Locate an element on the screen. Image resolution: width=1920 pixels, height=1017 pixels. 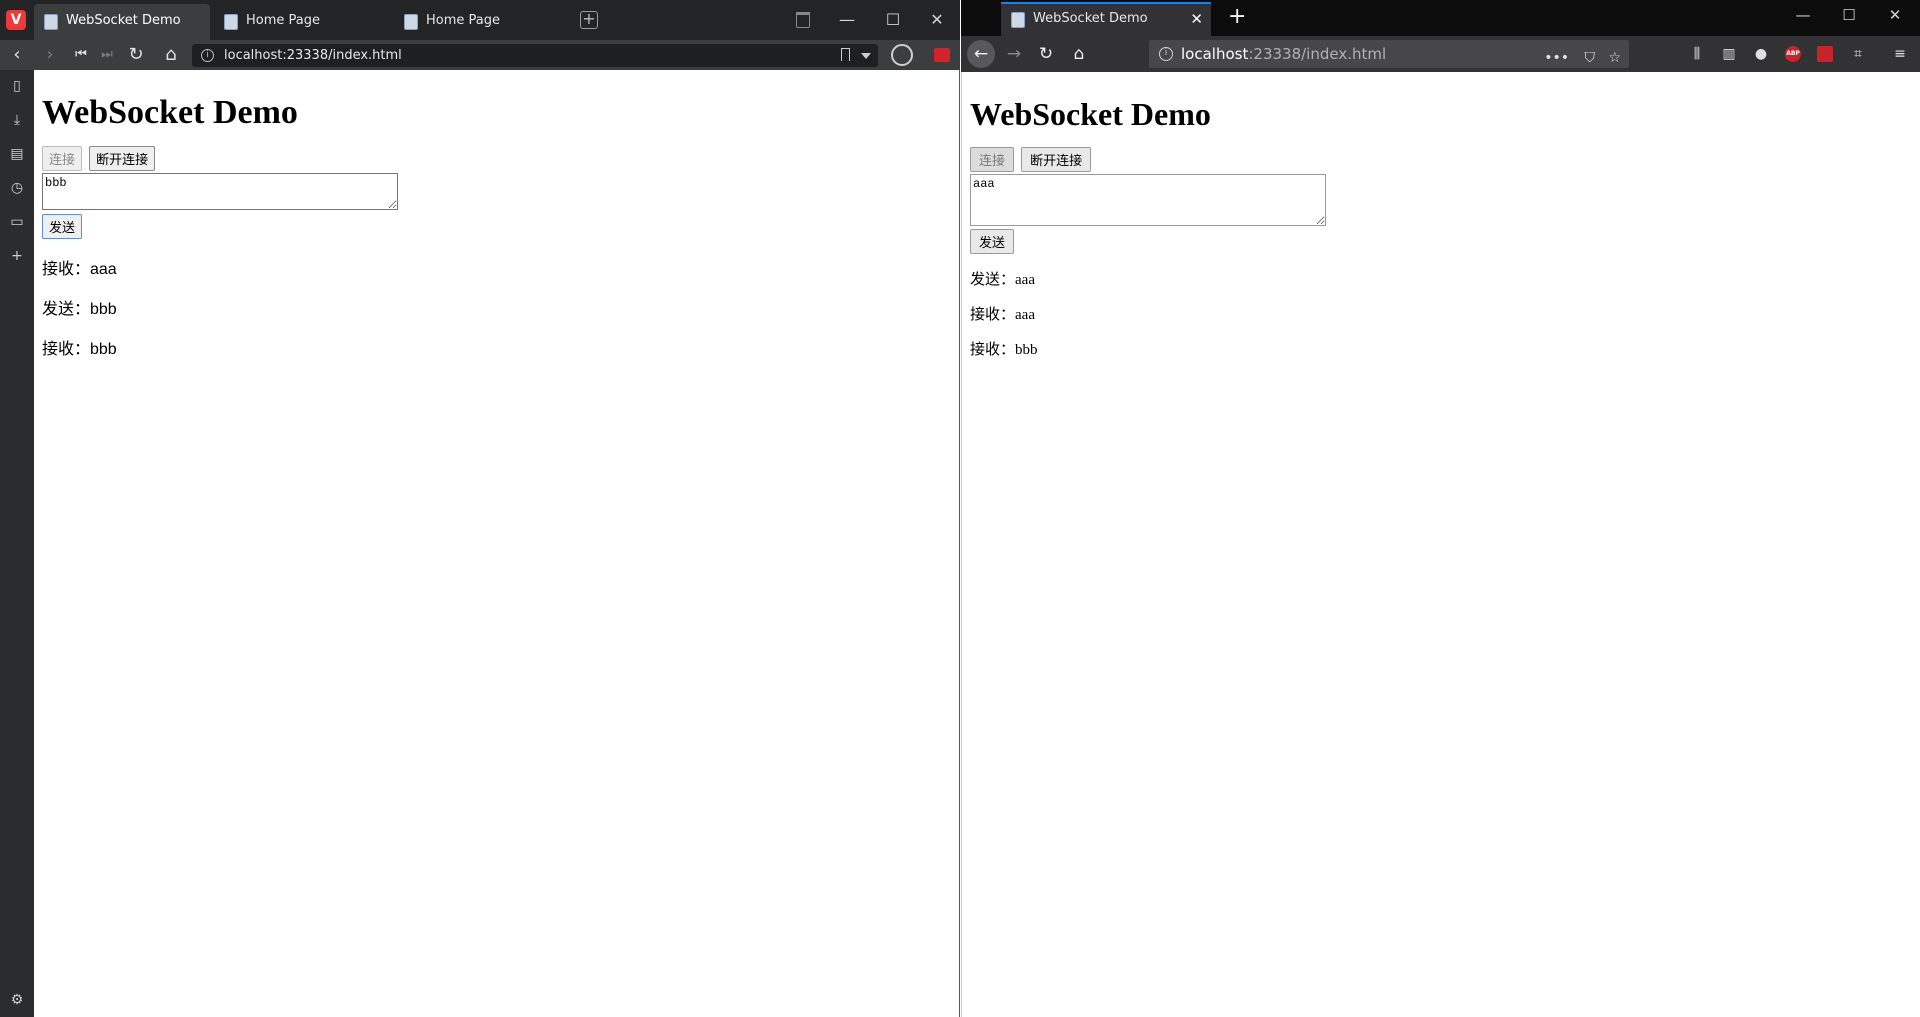
crop-icon: ⌗ is located at coordinates (1858, 54).